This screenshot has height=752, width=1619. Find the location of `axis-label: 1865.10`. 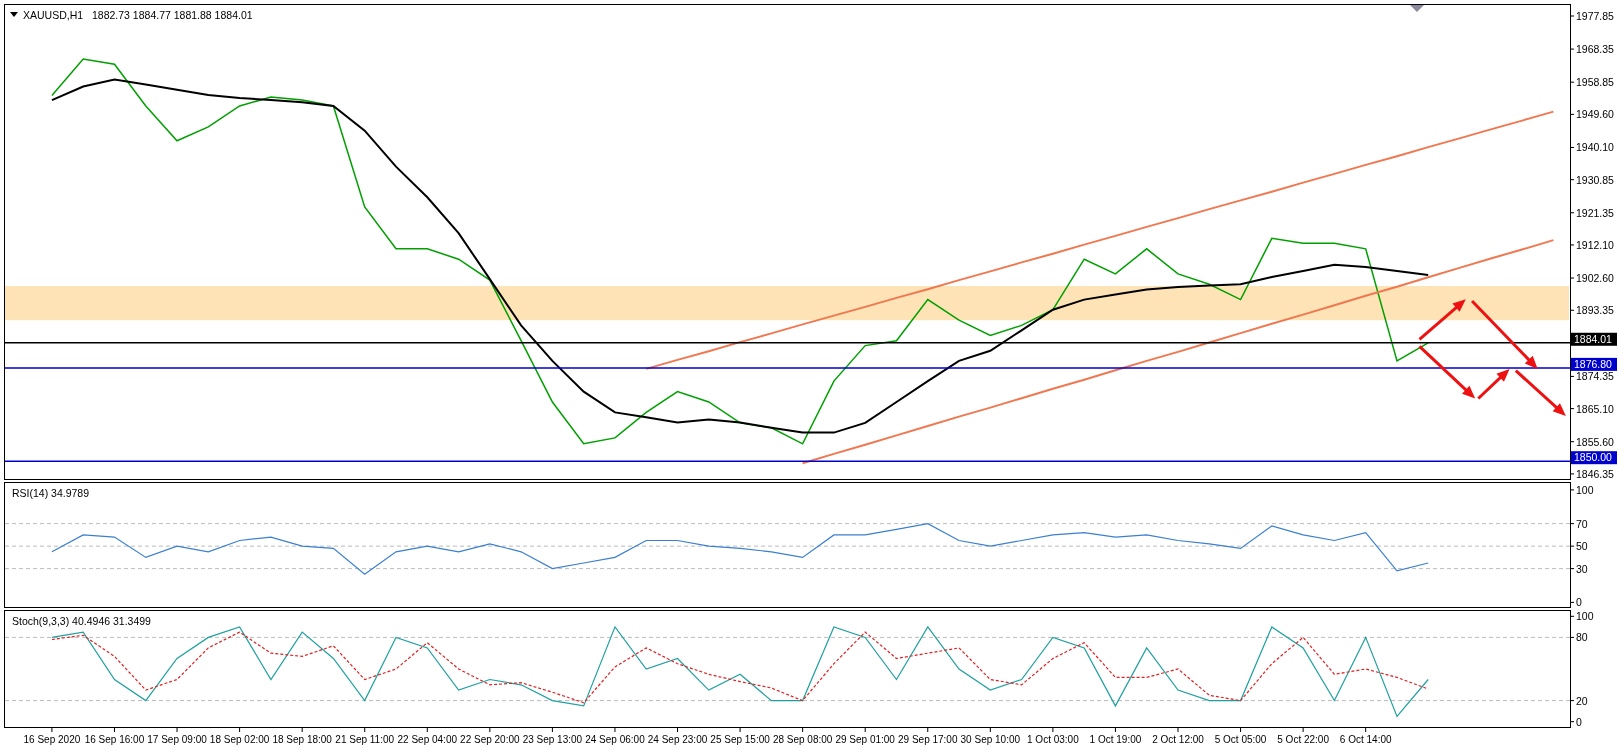

axis-label: 1865.10 is located at coordinates (1595, 408).